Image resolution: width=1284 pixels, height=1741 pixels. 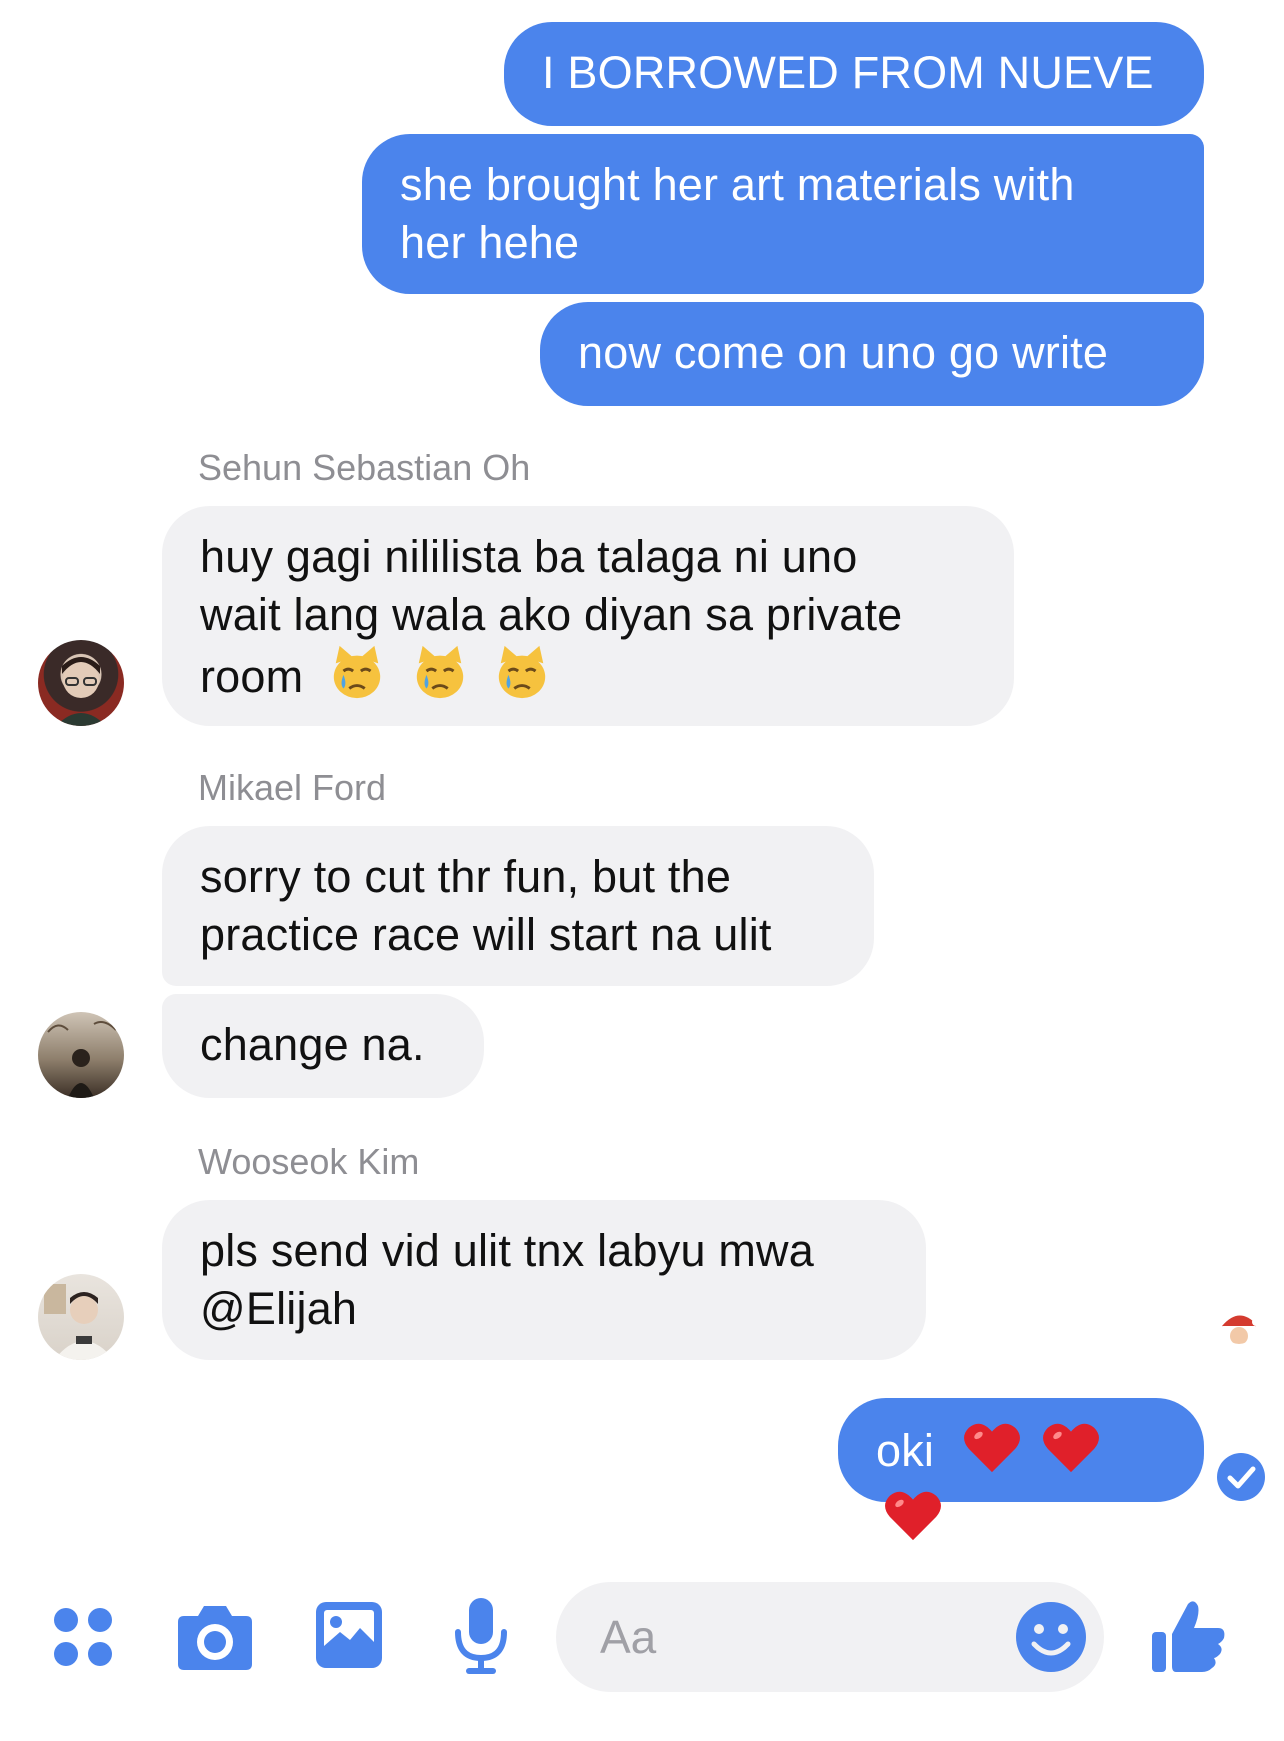 What do you see at coordinates (1190, 1636) in the screenshot?
I see `thumbs-up-icon` at bounding box center [1190, 1636].